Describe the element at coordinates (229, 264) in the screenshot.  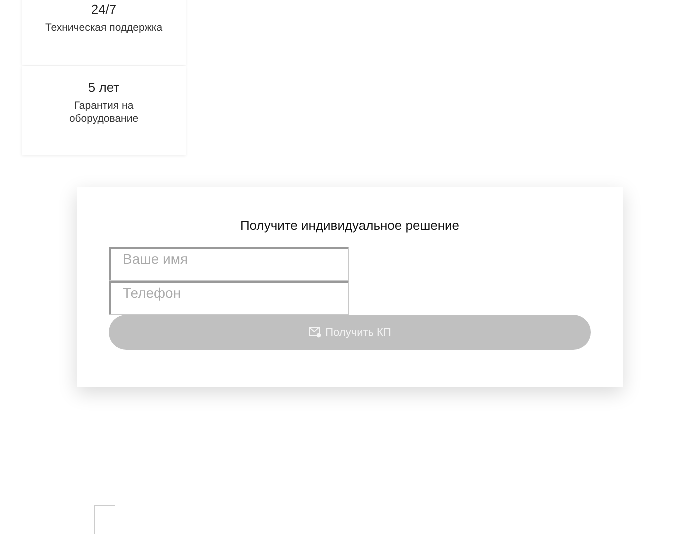
I see `input-field: Ваше имя` at that location.